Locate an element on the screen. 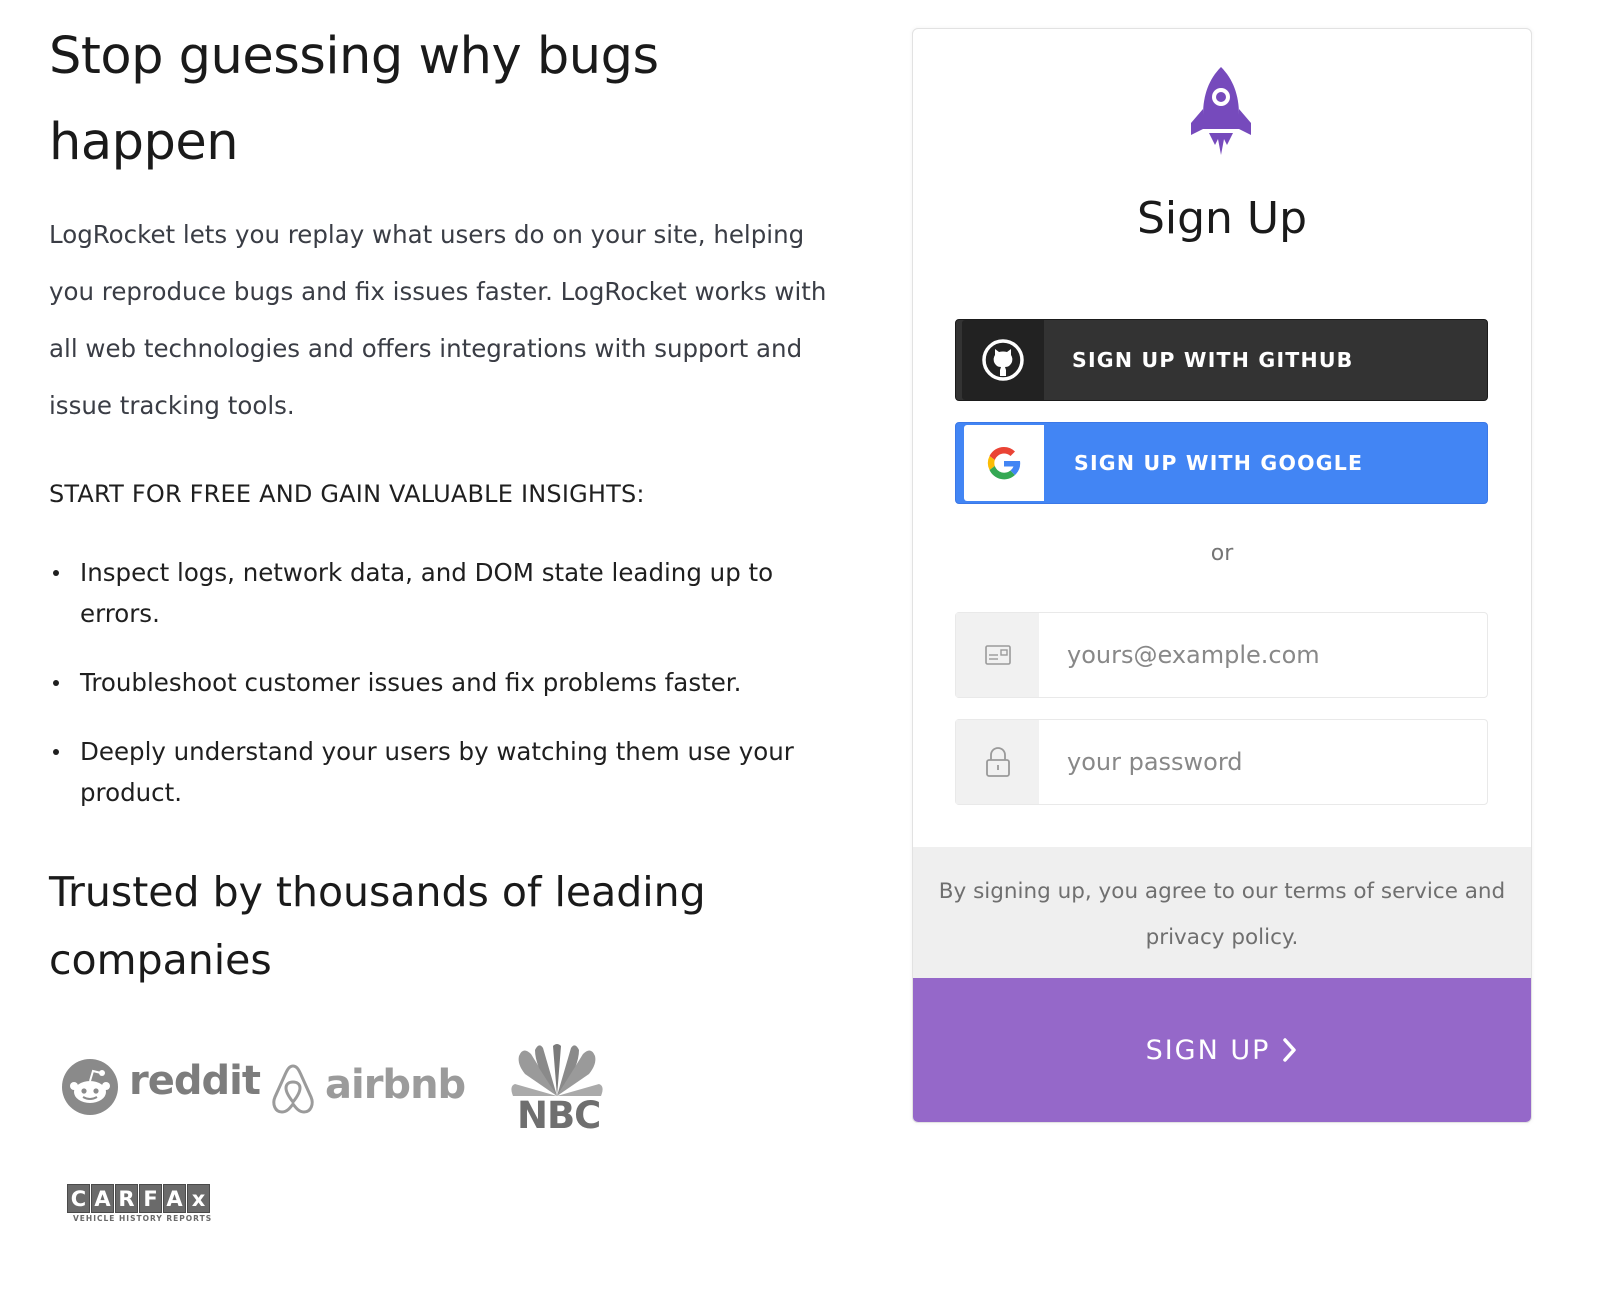  carfax-letters: C A R F A x is located at coordinates (138, 1198).